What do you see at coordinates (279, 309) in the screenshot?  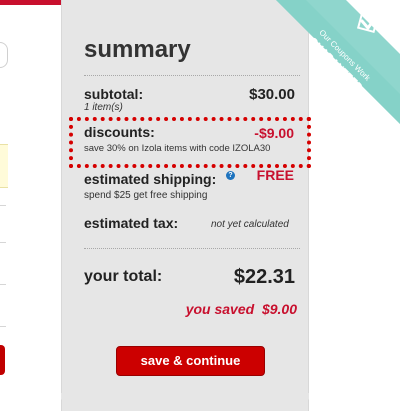 I see `savings-amount: $9.00` at bounding box center [279, 309].